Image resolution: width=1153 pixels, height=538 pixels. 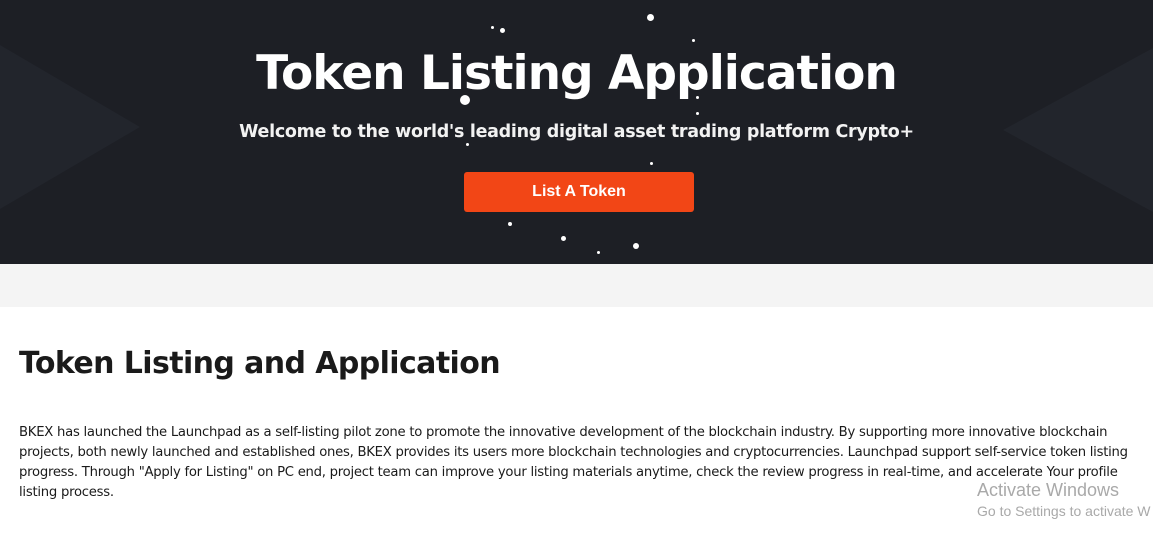 What do you see at coordinates (579, 192) in the screenshot?
I see `list-token-button: List A Token` at bounding box center [579, 192].